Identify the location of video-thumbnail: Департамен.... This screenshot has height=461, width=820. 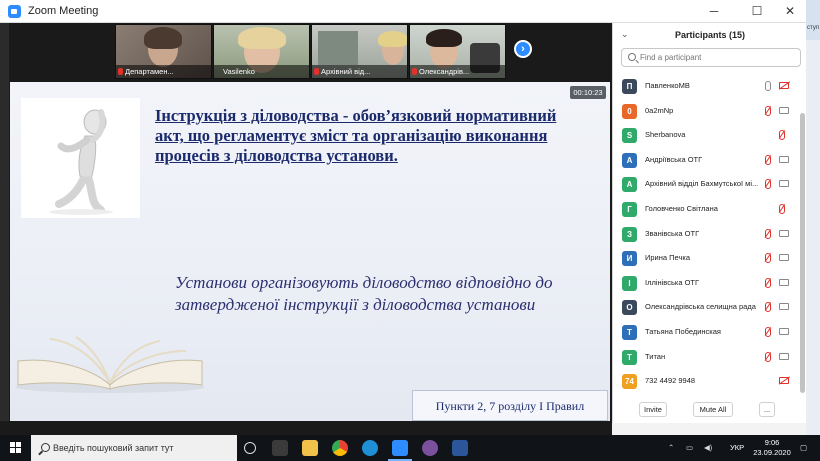
(163, 51).